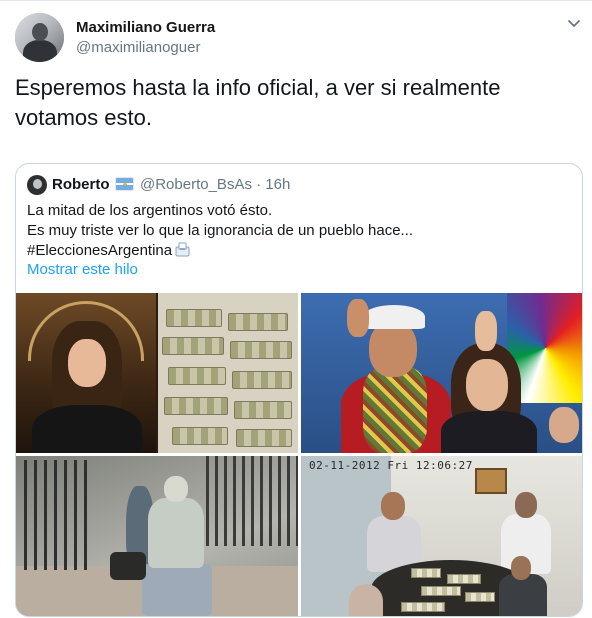  Describe the element at coordinates (39, 37) in the screenshot. I see `avatar` at that location.